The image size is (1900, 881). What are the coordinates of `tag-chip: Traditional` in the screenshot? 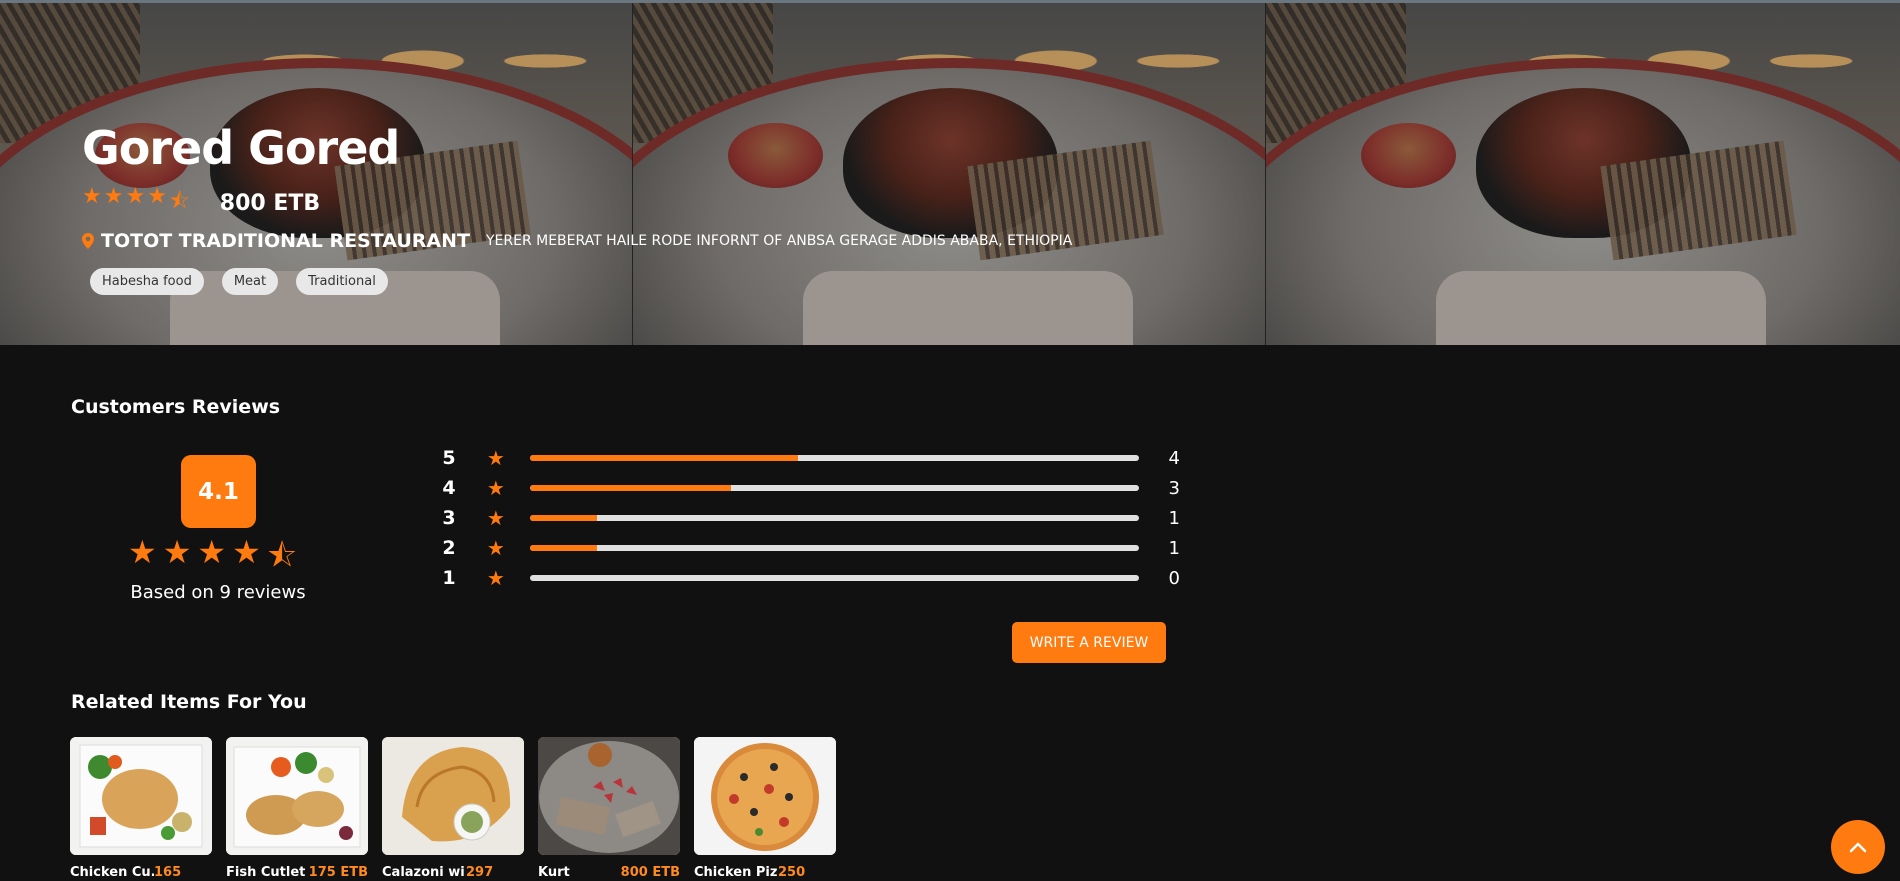 It's located at (342, 281).